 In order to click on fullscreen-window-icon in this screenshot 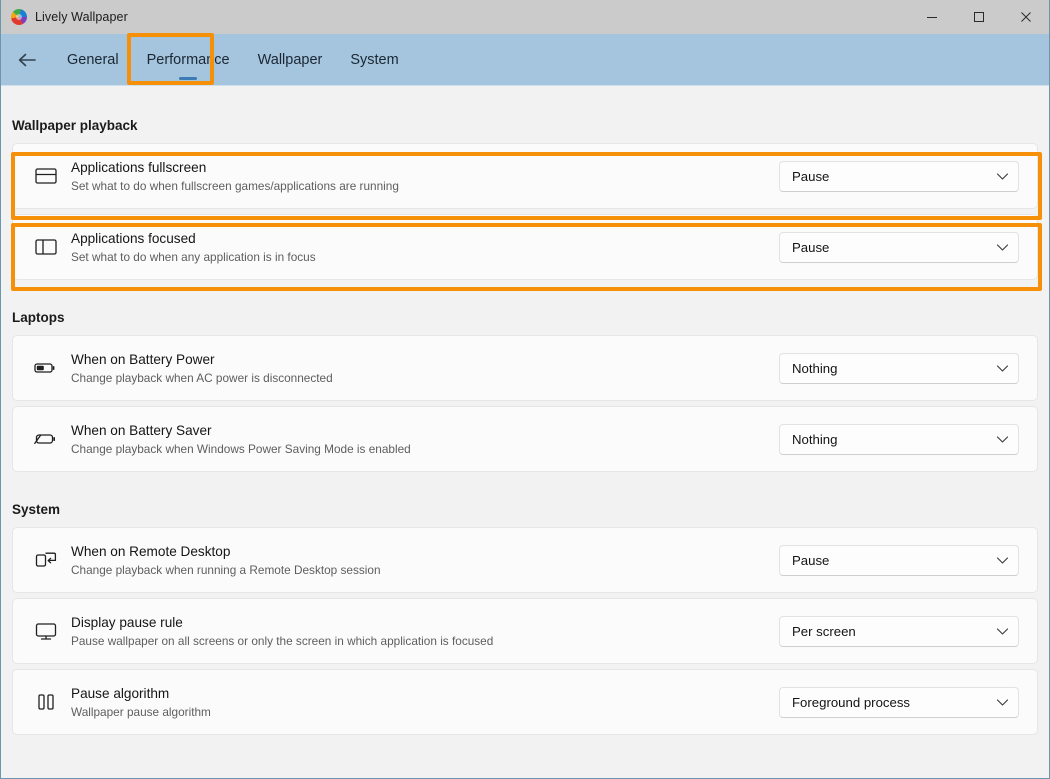, I will do `click(46, 176)`.